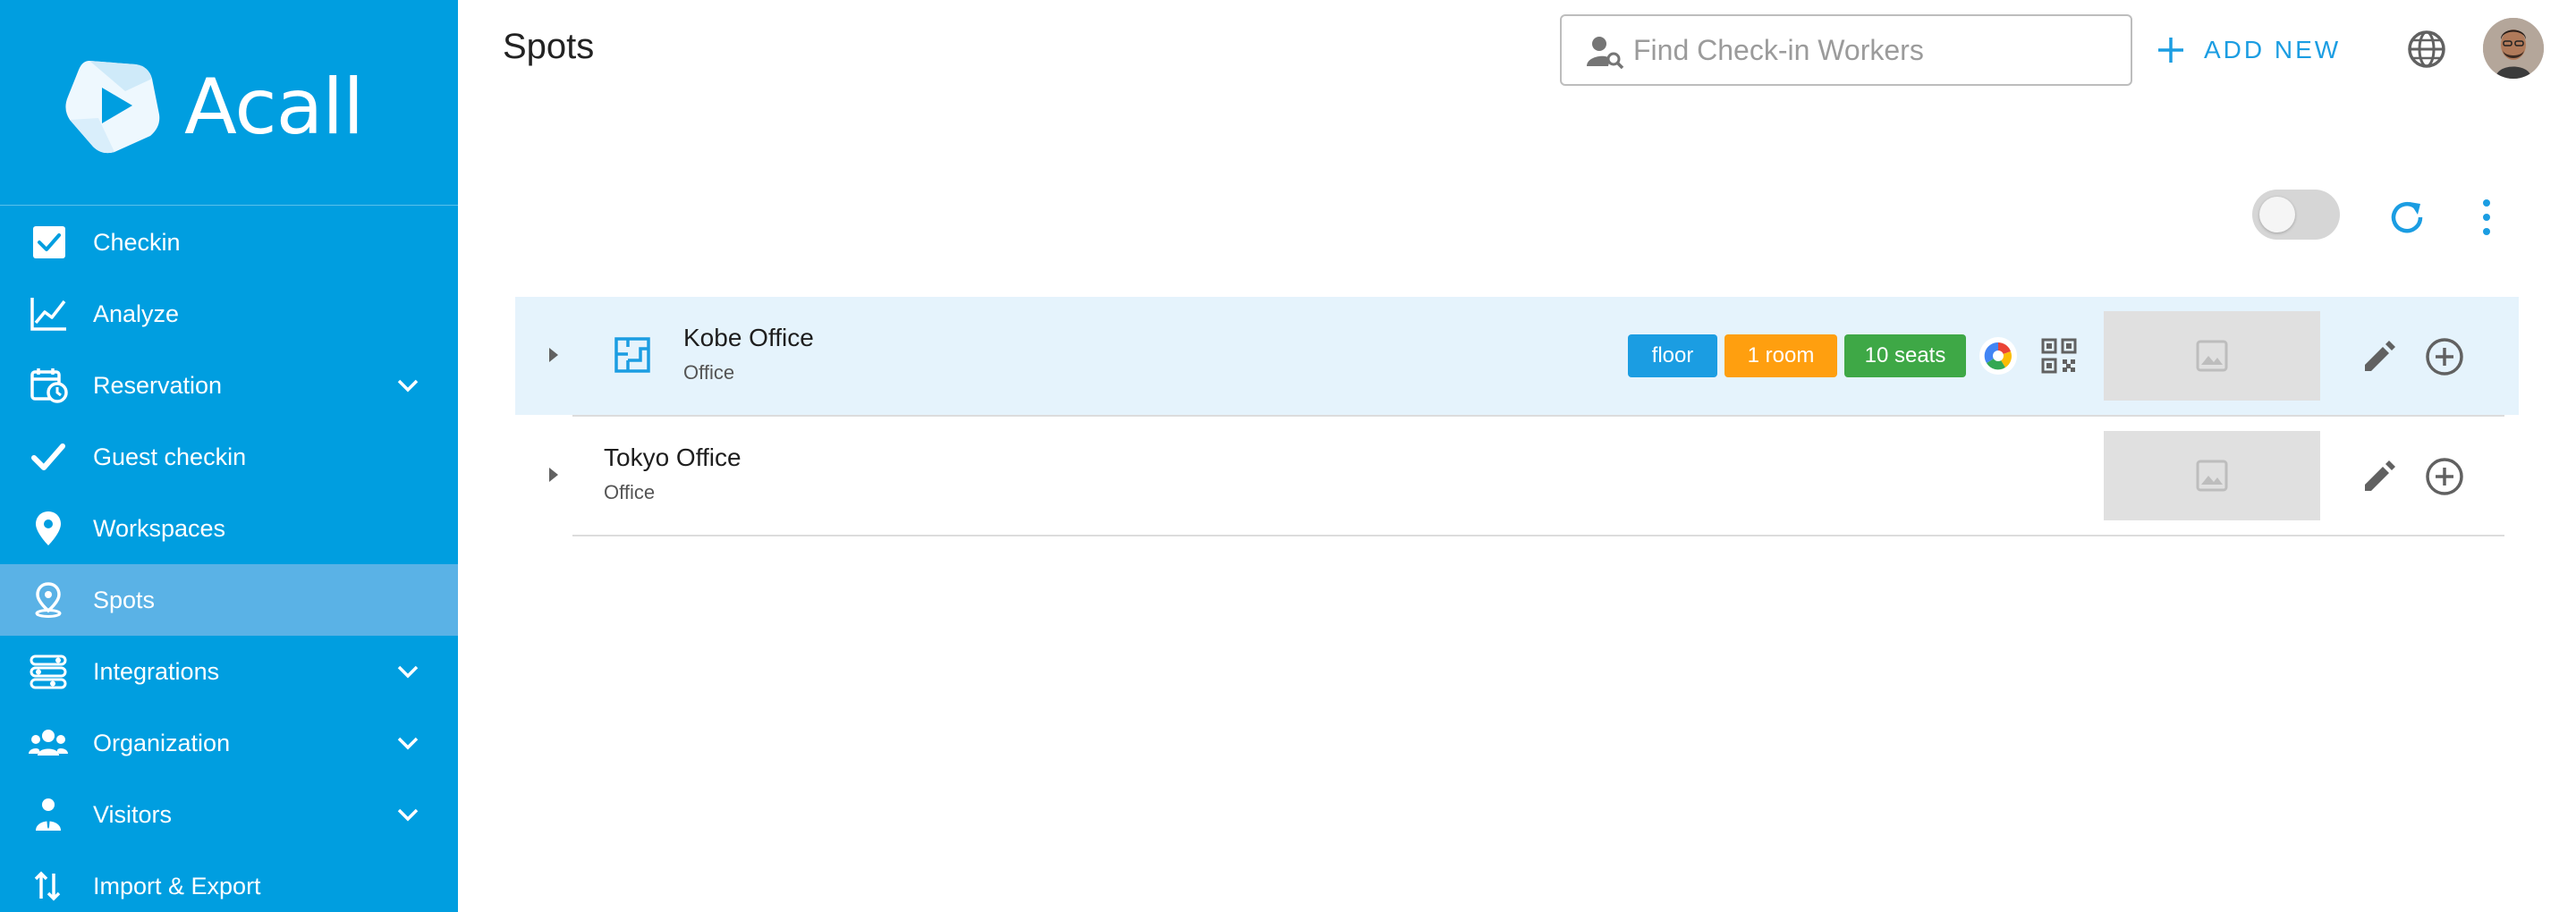 The height and width of the screenshot is (912, 2576). Describe the element at coordinates (229, 243) in the screenshot. I see `sidebar-item-checkin: Checkin` at that location.